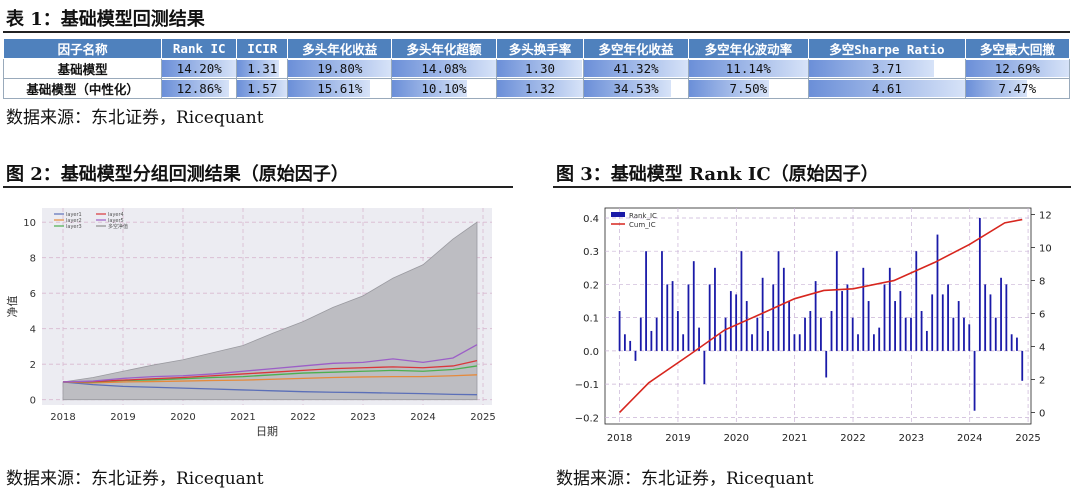 The height and width of the screenshot is (497, 1080). What do you see at coordinates (82, 48) in the screenshot?
I see `table-header-cell: 因子名称` at bounding box center [82, 48].